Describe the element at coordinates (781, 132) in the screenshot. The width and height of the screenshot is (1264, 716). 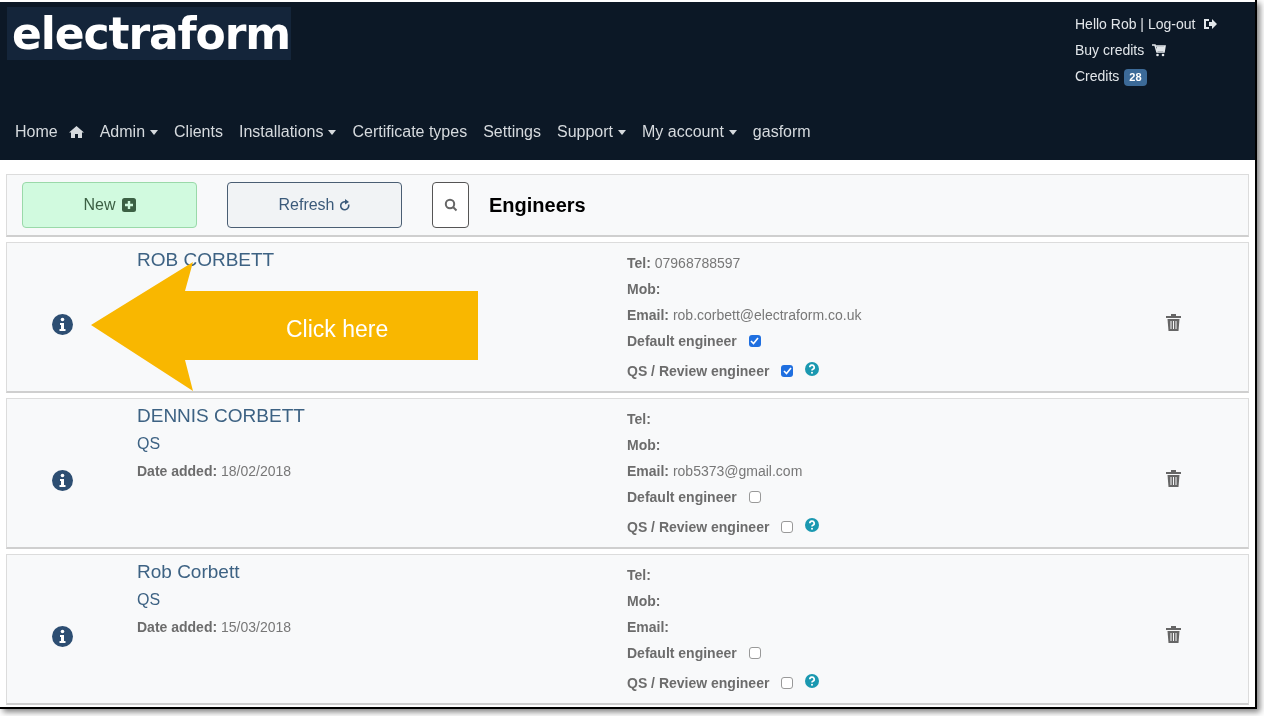
I see `nav-item: gasform` at that location.